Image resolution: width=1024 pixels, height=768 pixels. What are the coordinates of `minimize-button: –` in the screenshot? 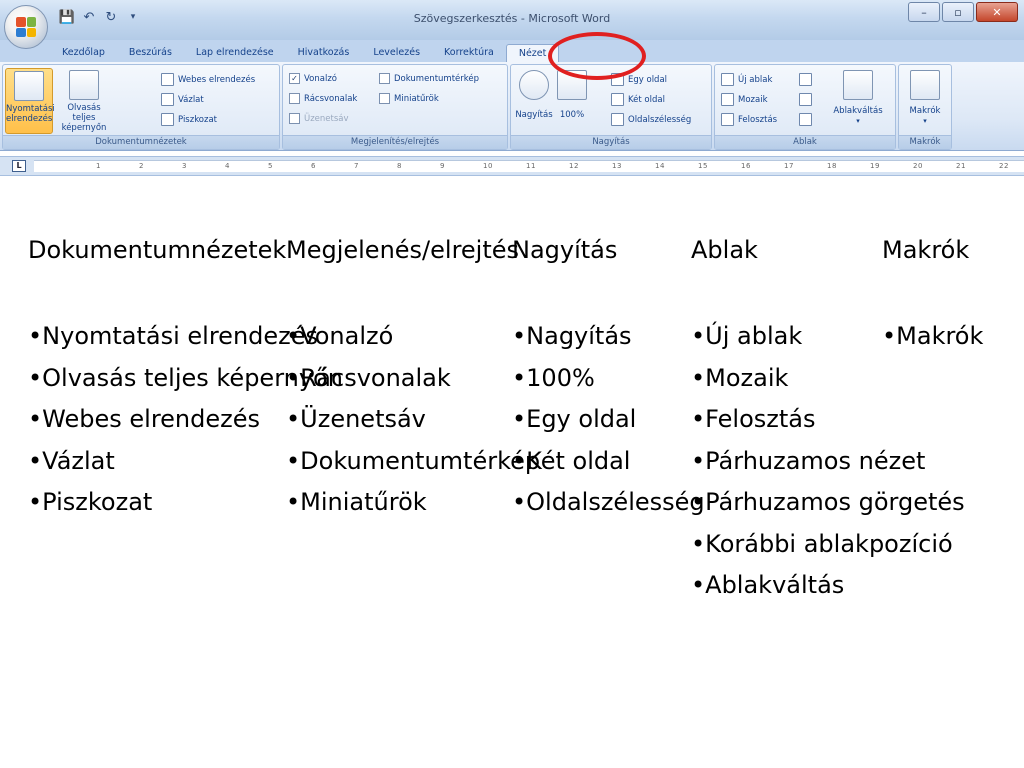 It's located at (924, 12).